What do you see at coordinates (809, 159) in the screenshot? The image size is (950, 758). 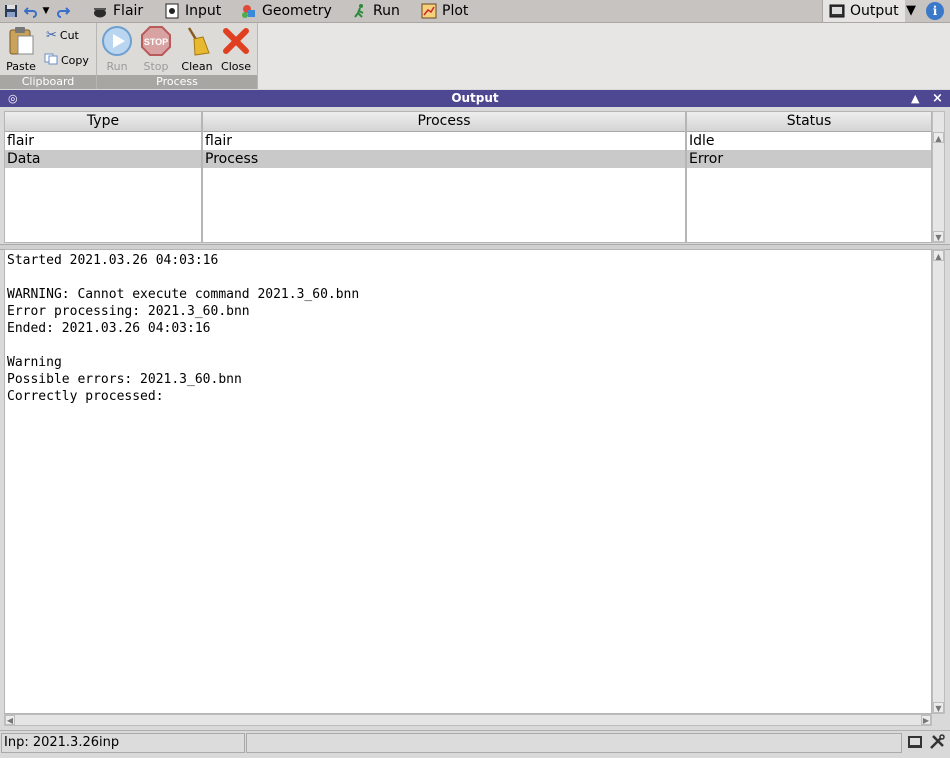 I see `table-row: Error` at bounding box center [809, 159].